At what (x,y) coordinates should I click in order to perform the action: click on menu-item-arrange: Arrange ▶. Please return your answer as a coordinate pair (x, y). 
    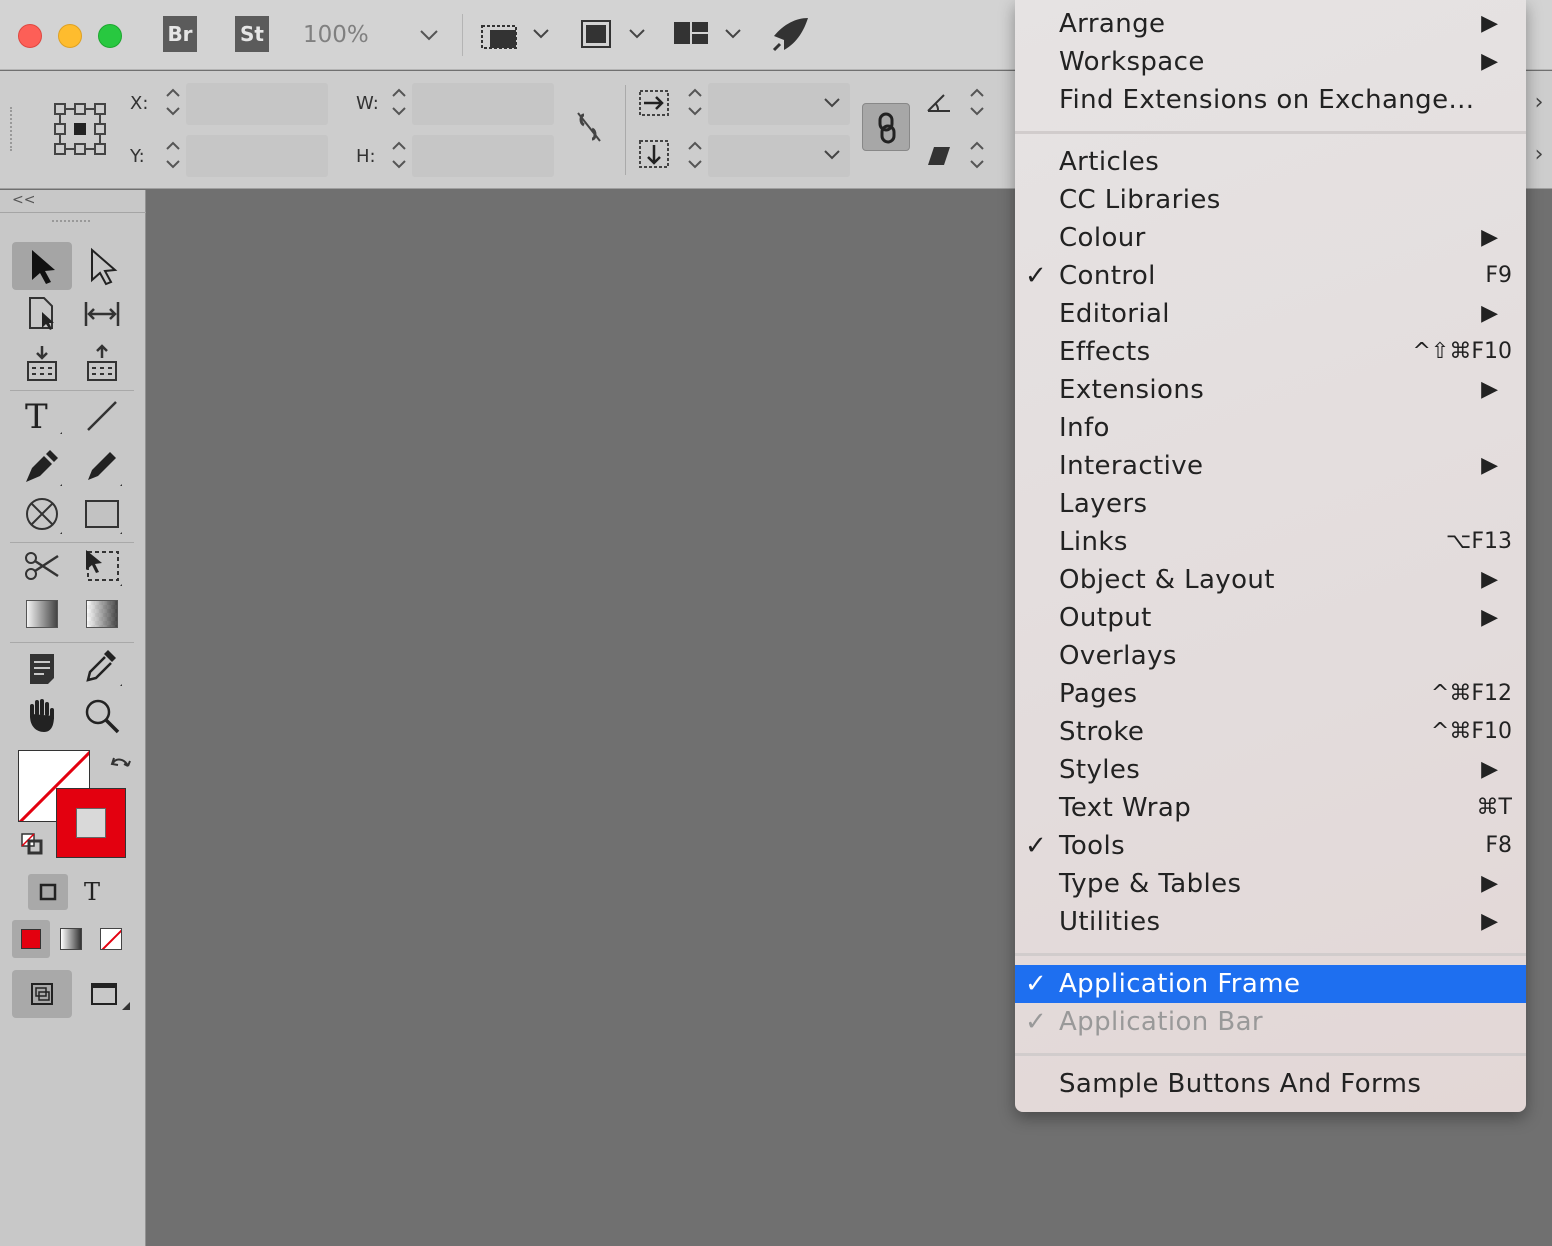
    Looking at the image, I should click on (1270, 24).